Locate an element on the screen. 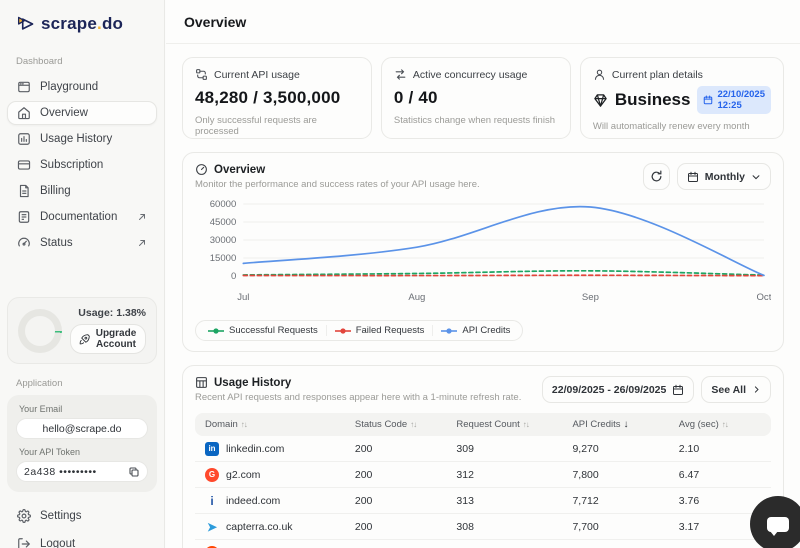 The height and width of the screenshot is (548, 800). sort-desc-icon: ↓ is located at coordinates (626, 424).